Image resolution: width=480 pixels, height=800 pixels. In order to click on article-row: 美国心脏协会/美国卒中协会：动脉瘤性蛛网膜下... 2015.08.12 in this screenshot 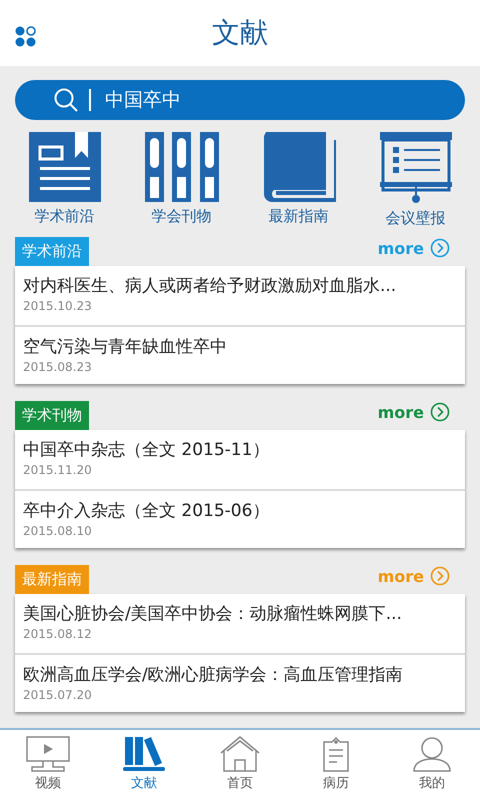, I will do `click(240, 623)`.